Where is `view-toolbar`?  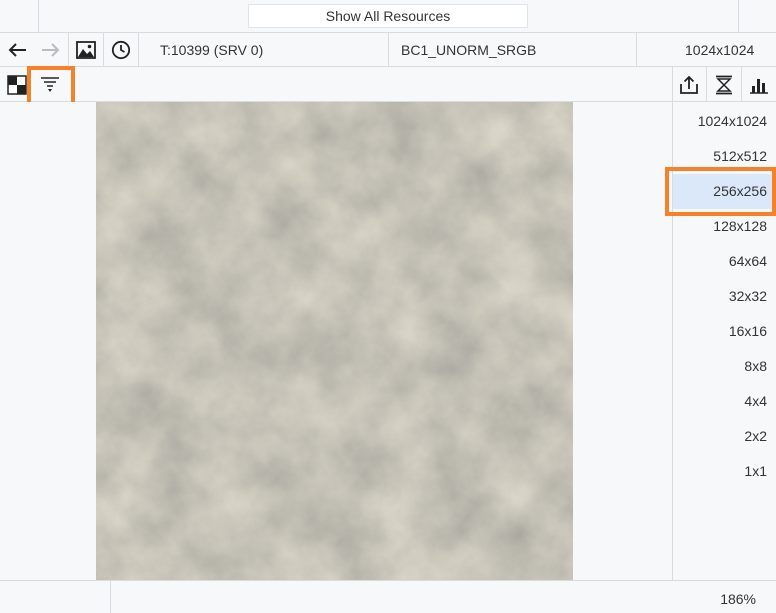
view-toolbar is located at coordinates (388, 88).